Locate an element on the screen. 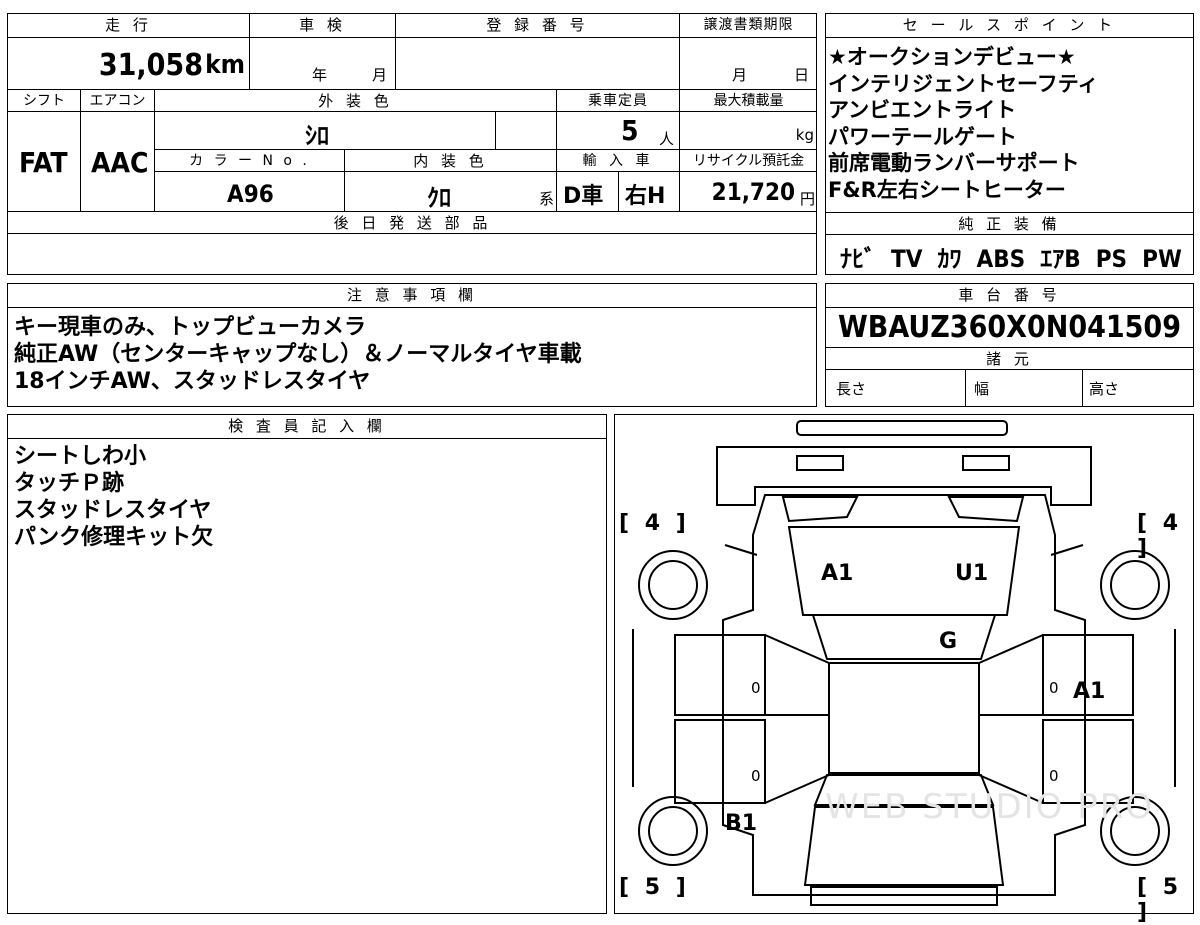 The width and height of the screenshot is (1200, 925). shaken-year-label: 年 is located at coordinates (320, 75).